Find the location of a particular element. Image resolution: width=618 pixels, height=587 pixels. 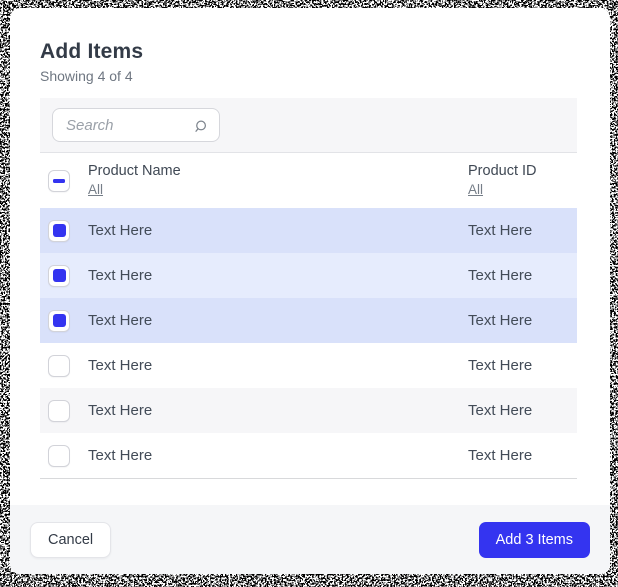

showing-count-text: Showing 4 of 4 is located at coordinates (86, 76).